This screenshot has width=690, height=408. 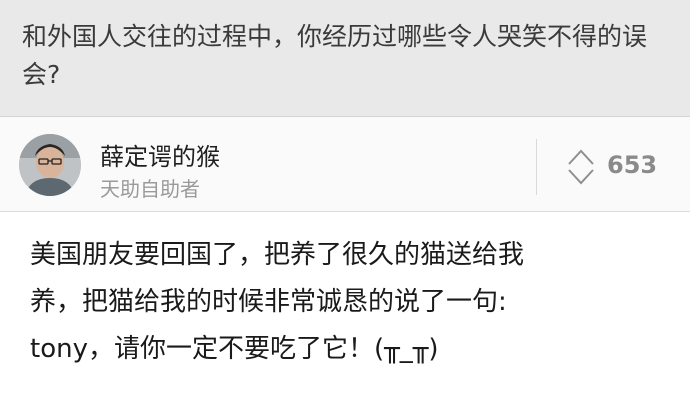 What do you see at coordinates (581, 167) in the screenshot?
I see `up-down-vote-icon` at bounding box center [581, 167].